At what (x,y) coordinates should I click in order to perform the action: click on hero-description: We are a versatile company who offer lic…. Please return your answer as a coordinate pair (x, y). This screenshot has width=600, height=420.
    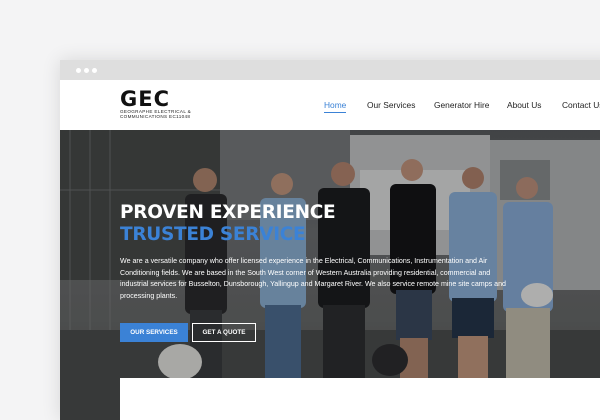
    Looking at the image, I should click on (313, 278).